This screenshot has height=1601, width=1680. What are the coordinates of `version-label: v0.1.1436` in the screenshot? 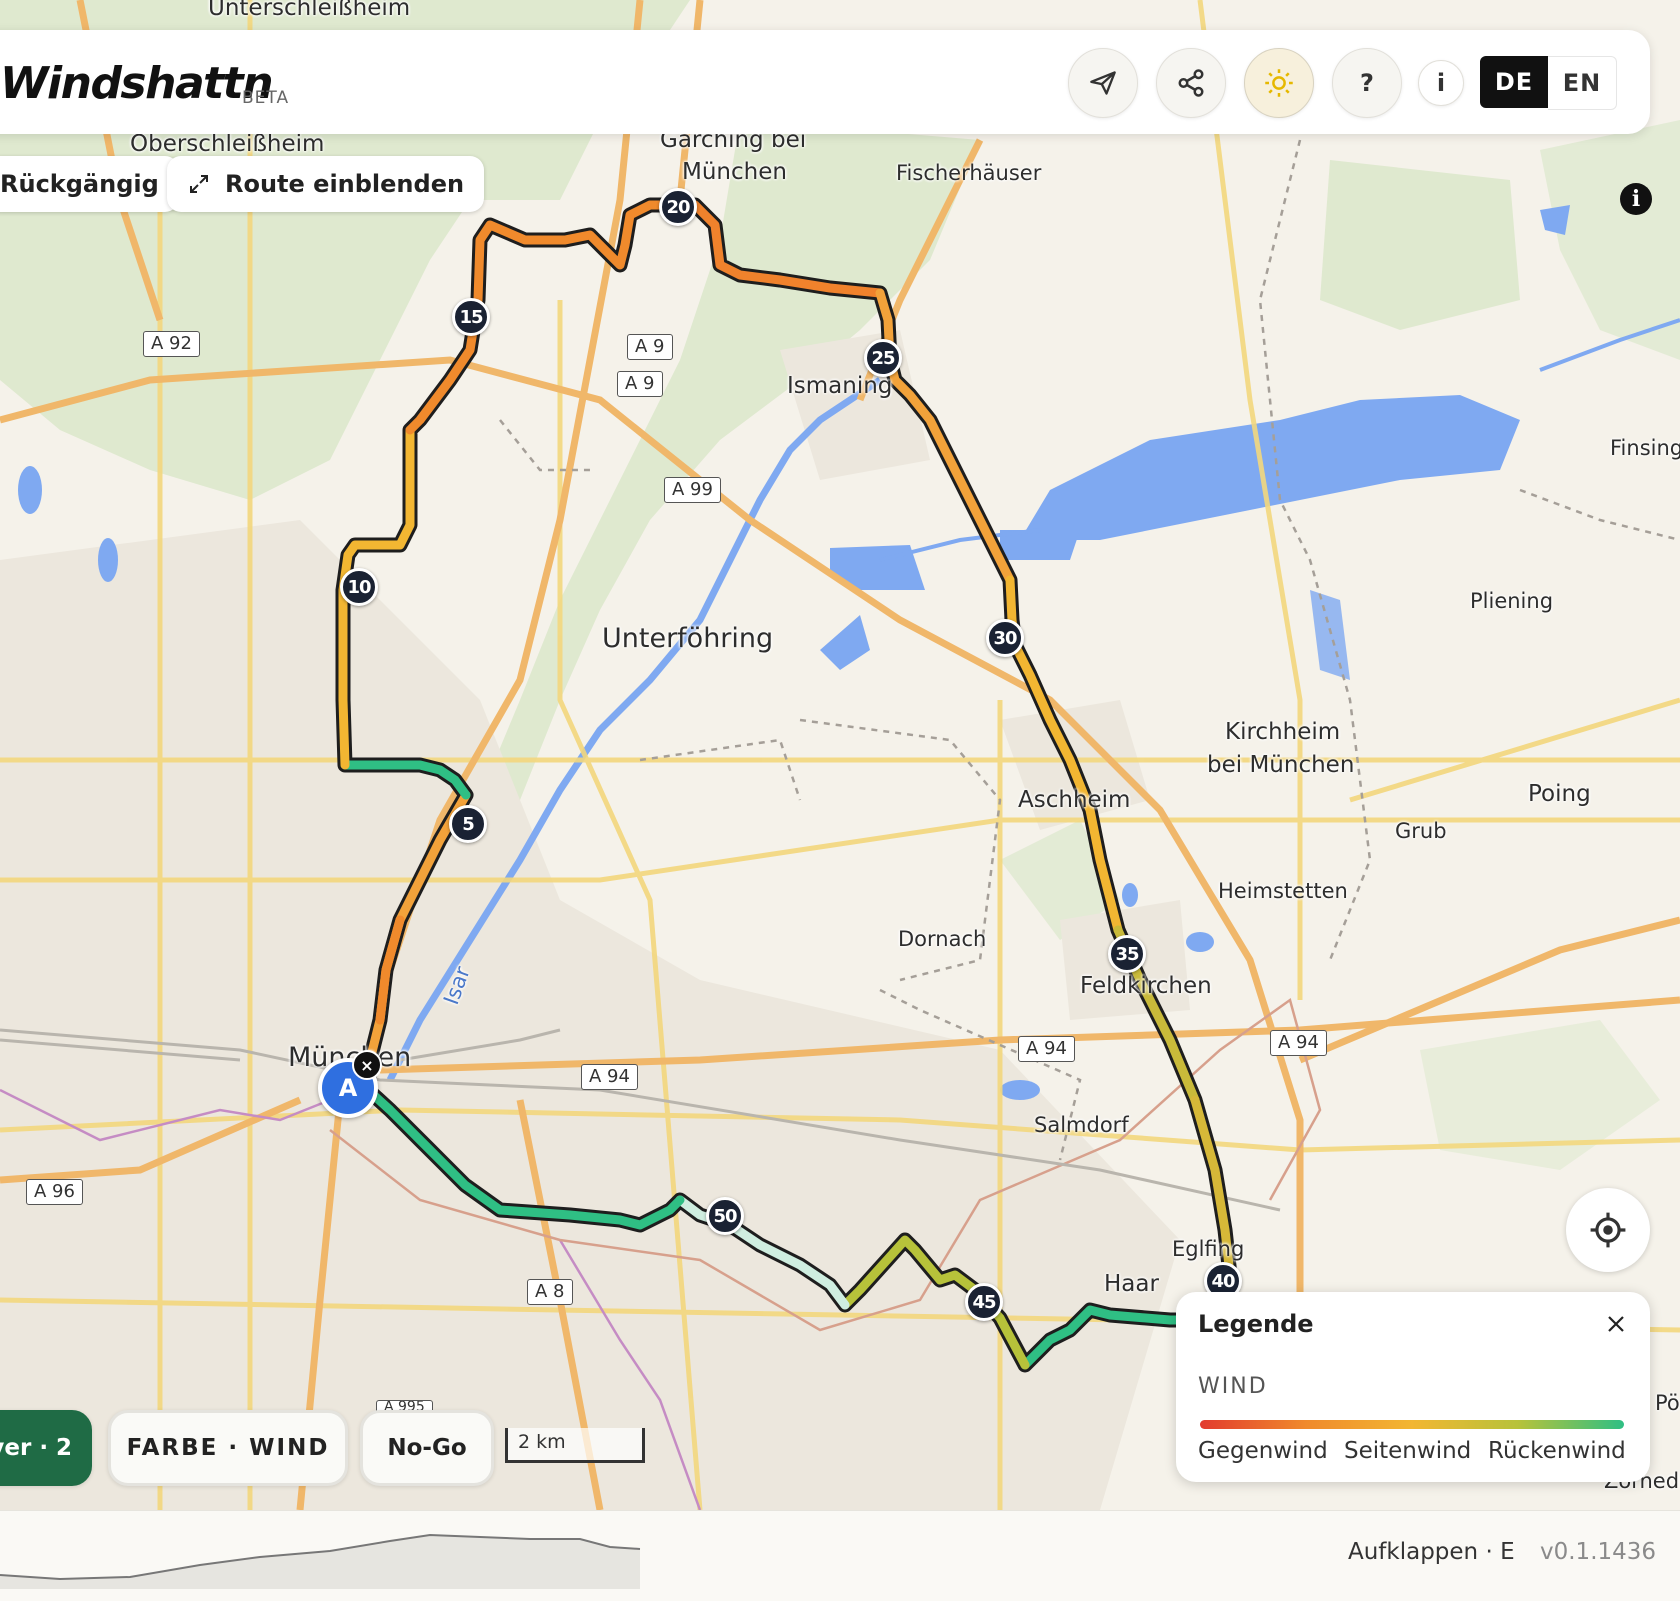 It's located at (1598, 1552).